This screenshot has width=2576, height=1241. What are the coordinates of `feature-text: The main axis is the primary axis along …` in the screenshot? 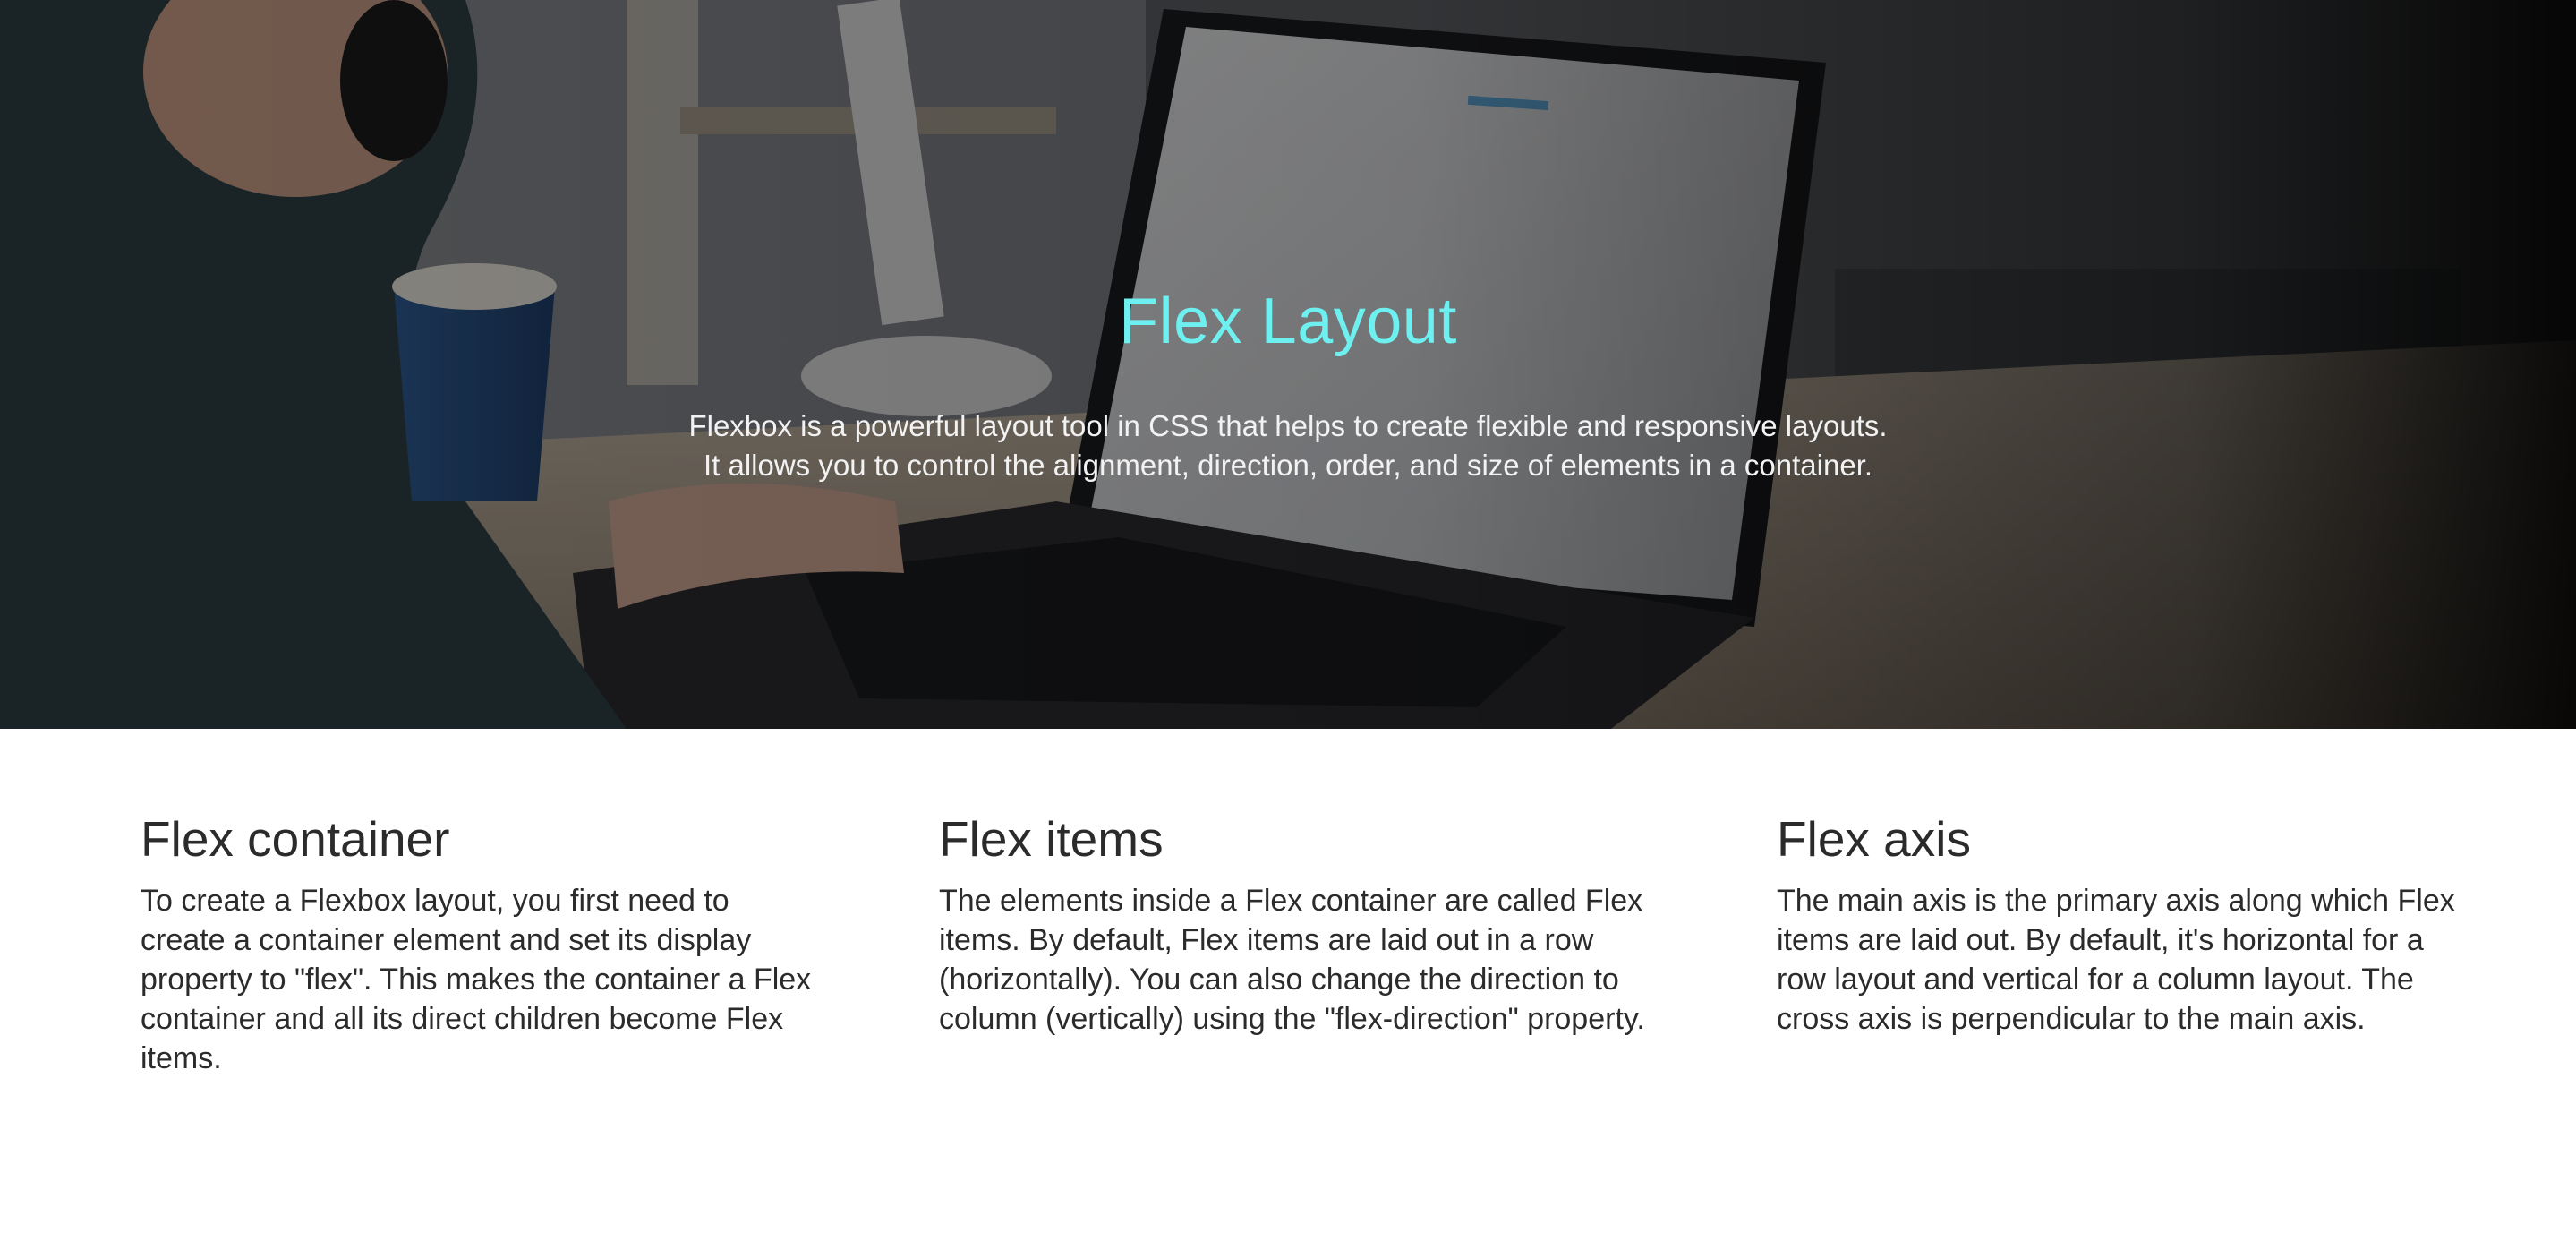 It's located at (2116, 960).